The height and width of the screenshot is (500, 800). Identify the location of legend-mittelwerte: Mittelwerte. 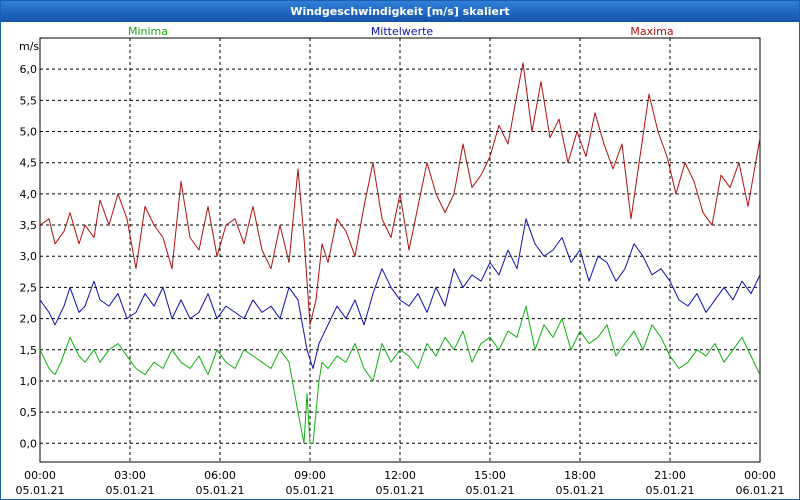
(402, 31).